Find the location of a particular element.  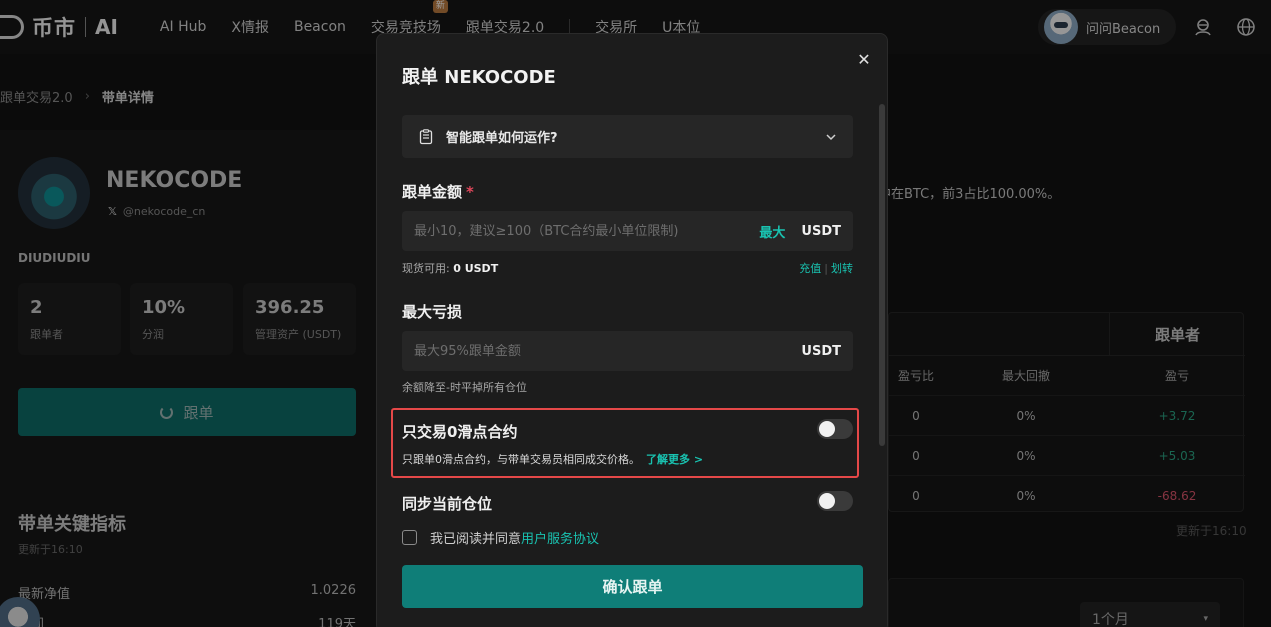

zero-slippage-desc: 只跟单0滑点合约，与带单交易员相同成交价格。 了解更多 > is located at coordinates (552, 459).